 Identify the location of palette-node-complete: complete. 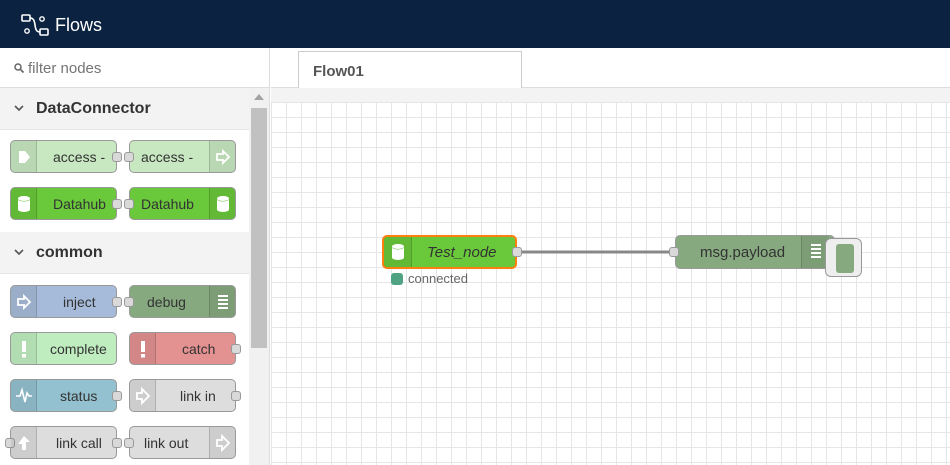
(63, 348).